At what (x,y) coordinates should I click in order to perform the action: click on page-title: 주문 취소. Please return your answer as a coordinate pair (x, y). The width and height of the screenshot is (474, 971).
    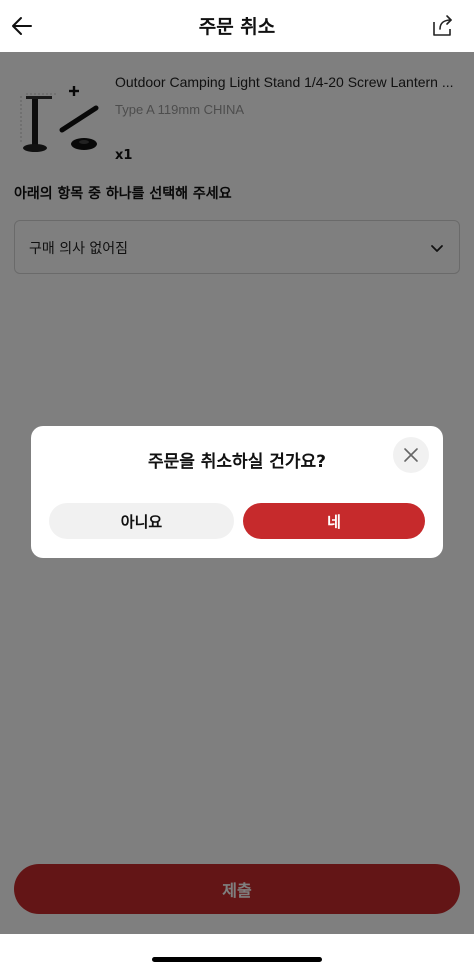
    Looking at the image, I should click on (237, 27).